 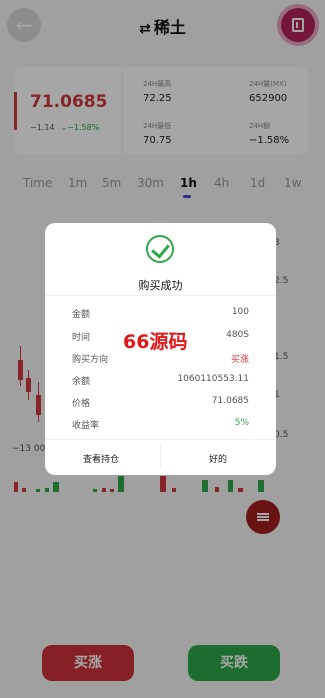 I want to click on view-positions-button: 查看持仓, so click(x=101, y=458).